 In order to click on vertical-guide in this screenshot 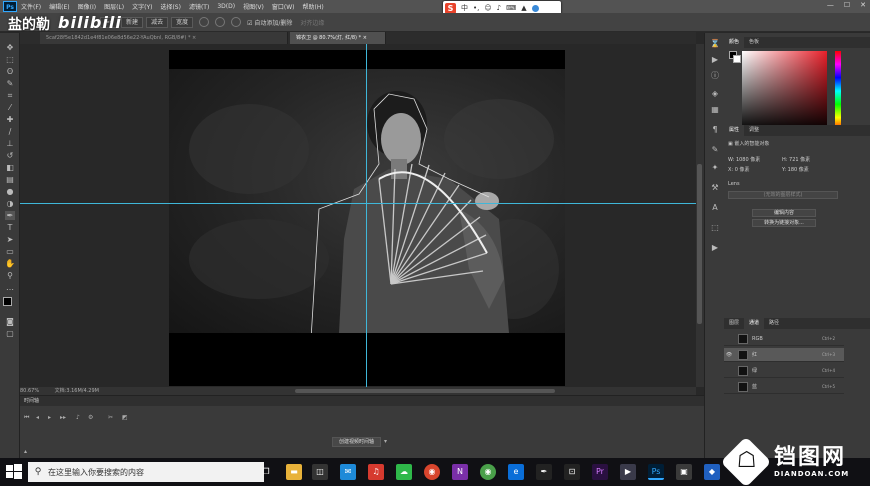, I will do `click(366, 215)`.